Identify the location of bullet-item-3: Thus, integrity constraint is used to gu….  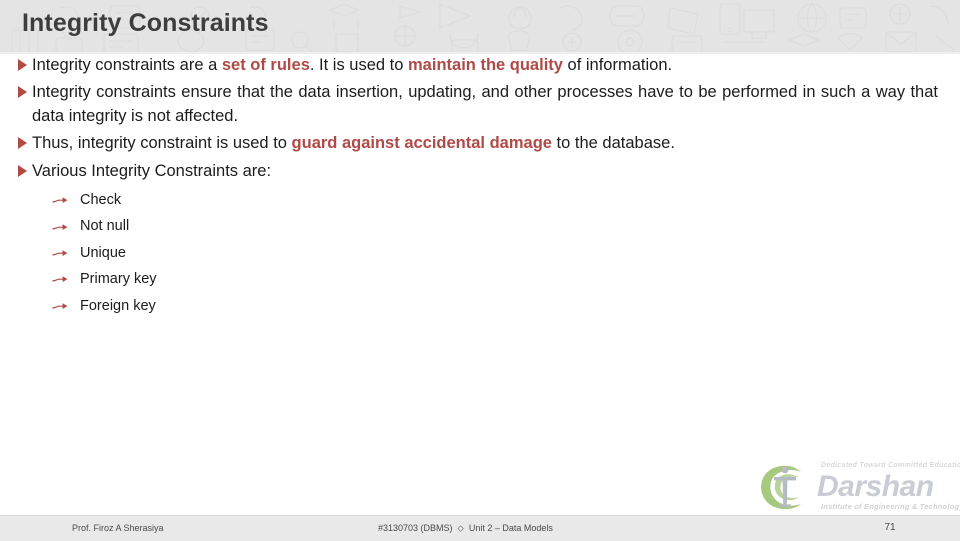
(480, 143).